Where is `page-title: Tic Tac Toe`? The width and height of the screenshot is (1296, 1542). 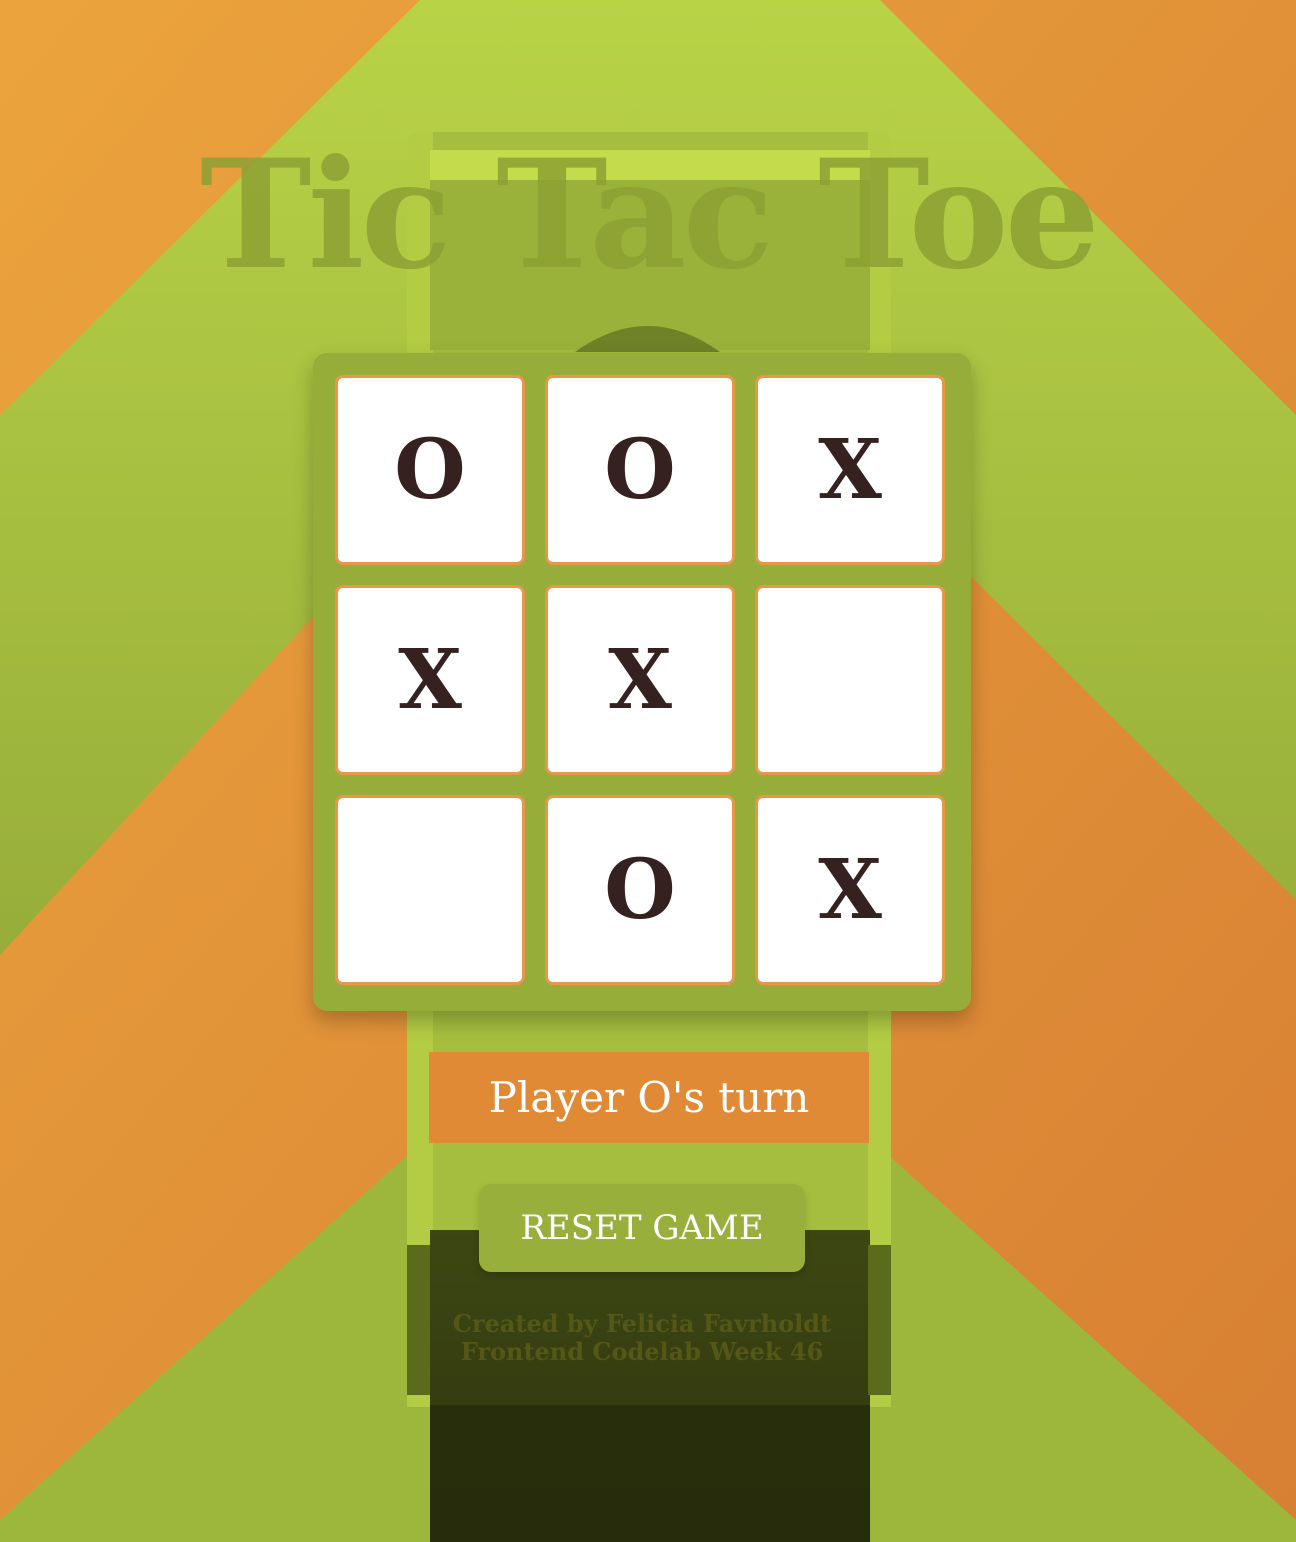
page-title: Tic Tac Toe is located at coordinates (649, 215).